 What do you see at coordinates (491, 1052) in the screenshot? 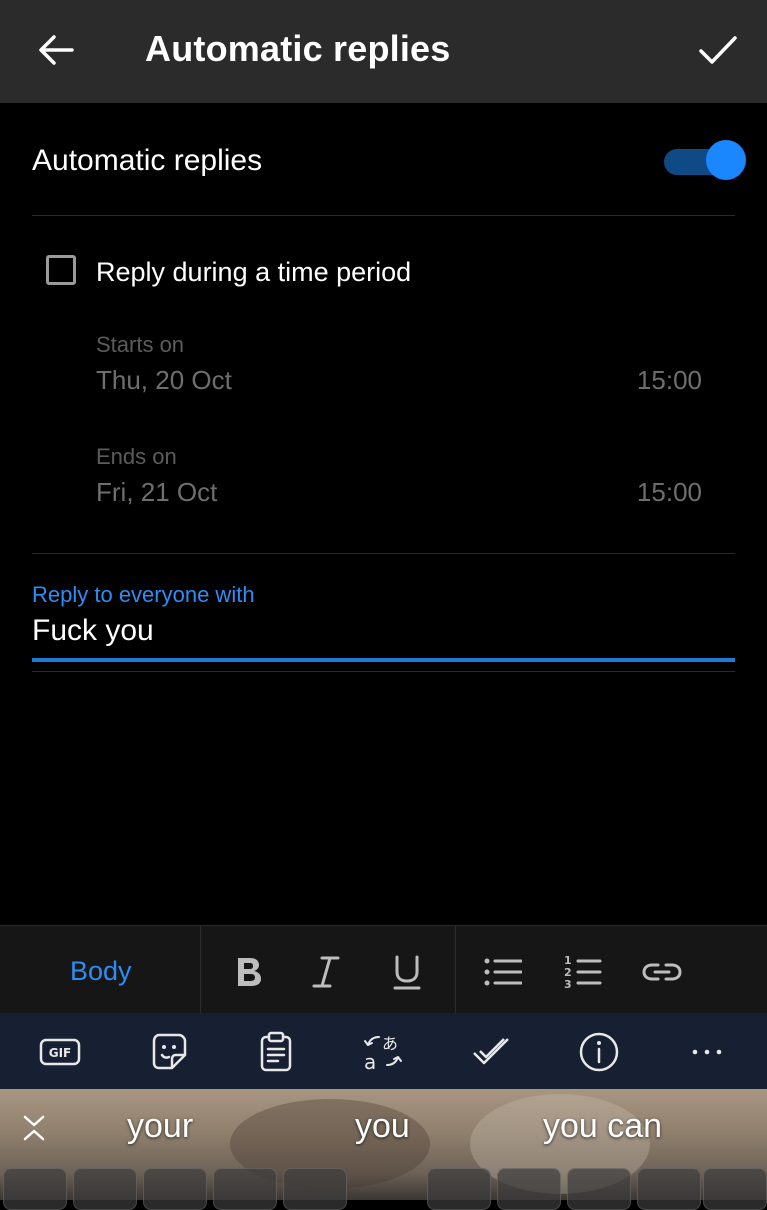
I see `spellcheck-icon` at bounding box center [491, 1052].